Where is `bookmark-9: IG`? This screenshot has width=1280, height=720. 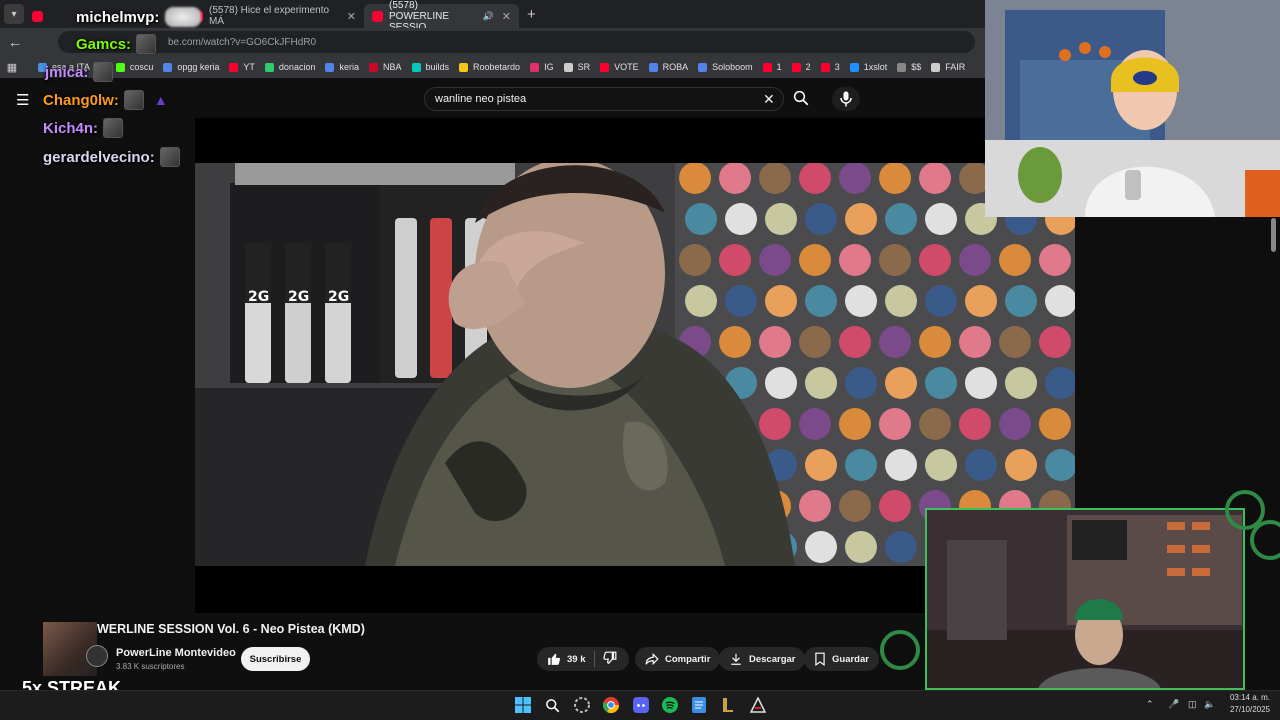
bookmark-9: IG is located at coordinates (542, 67).